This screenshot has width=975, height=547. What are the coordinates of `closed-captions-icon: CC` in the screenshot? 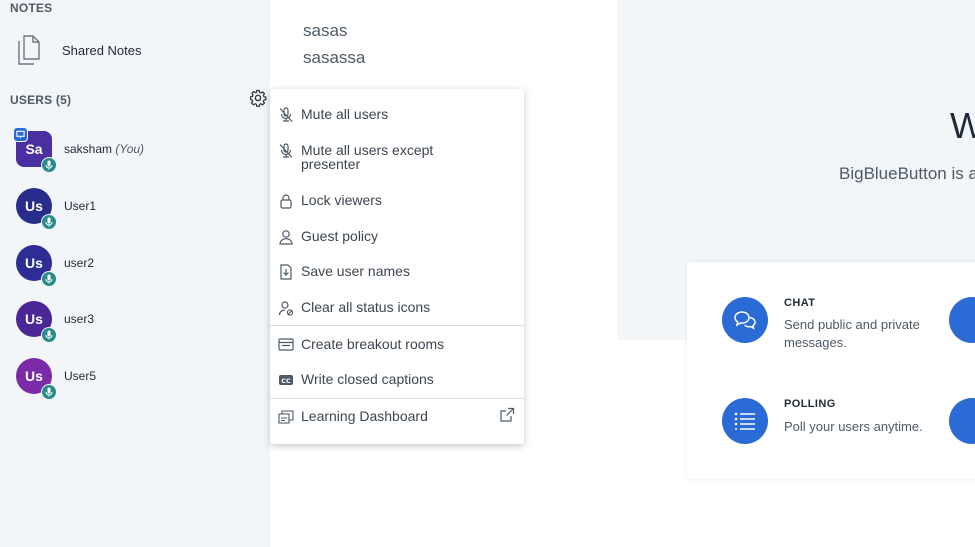 It's located at (286, 380).